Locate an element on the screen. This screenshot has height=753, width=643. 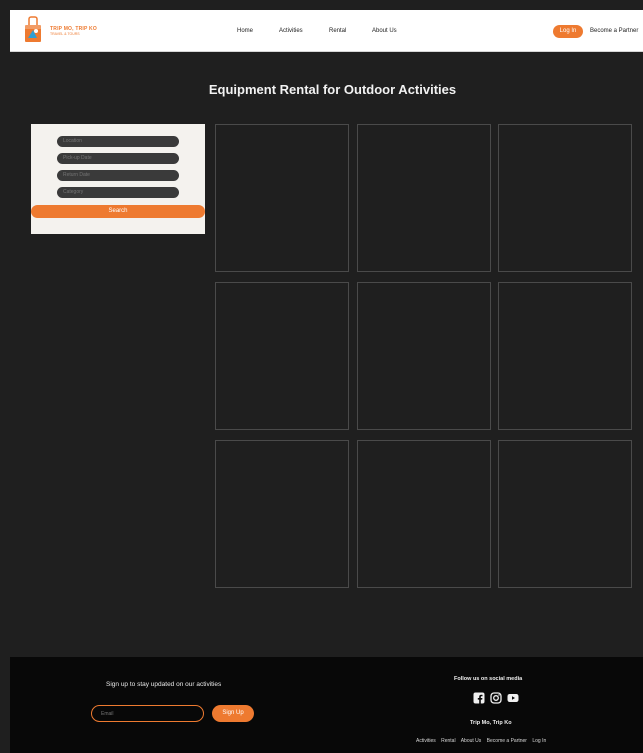
nav-activities: Activities is located at coordinates (291, 31).